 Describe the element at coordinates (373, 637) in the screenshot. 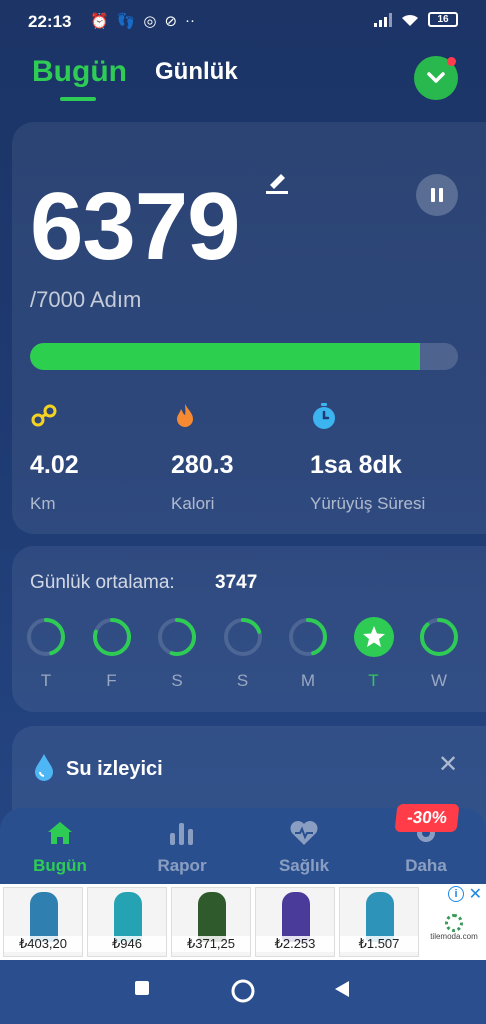

I see `star-icon` at that location.